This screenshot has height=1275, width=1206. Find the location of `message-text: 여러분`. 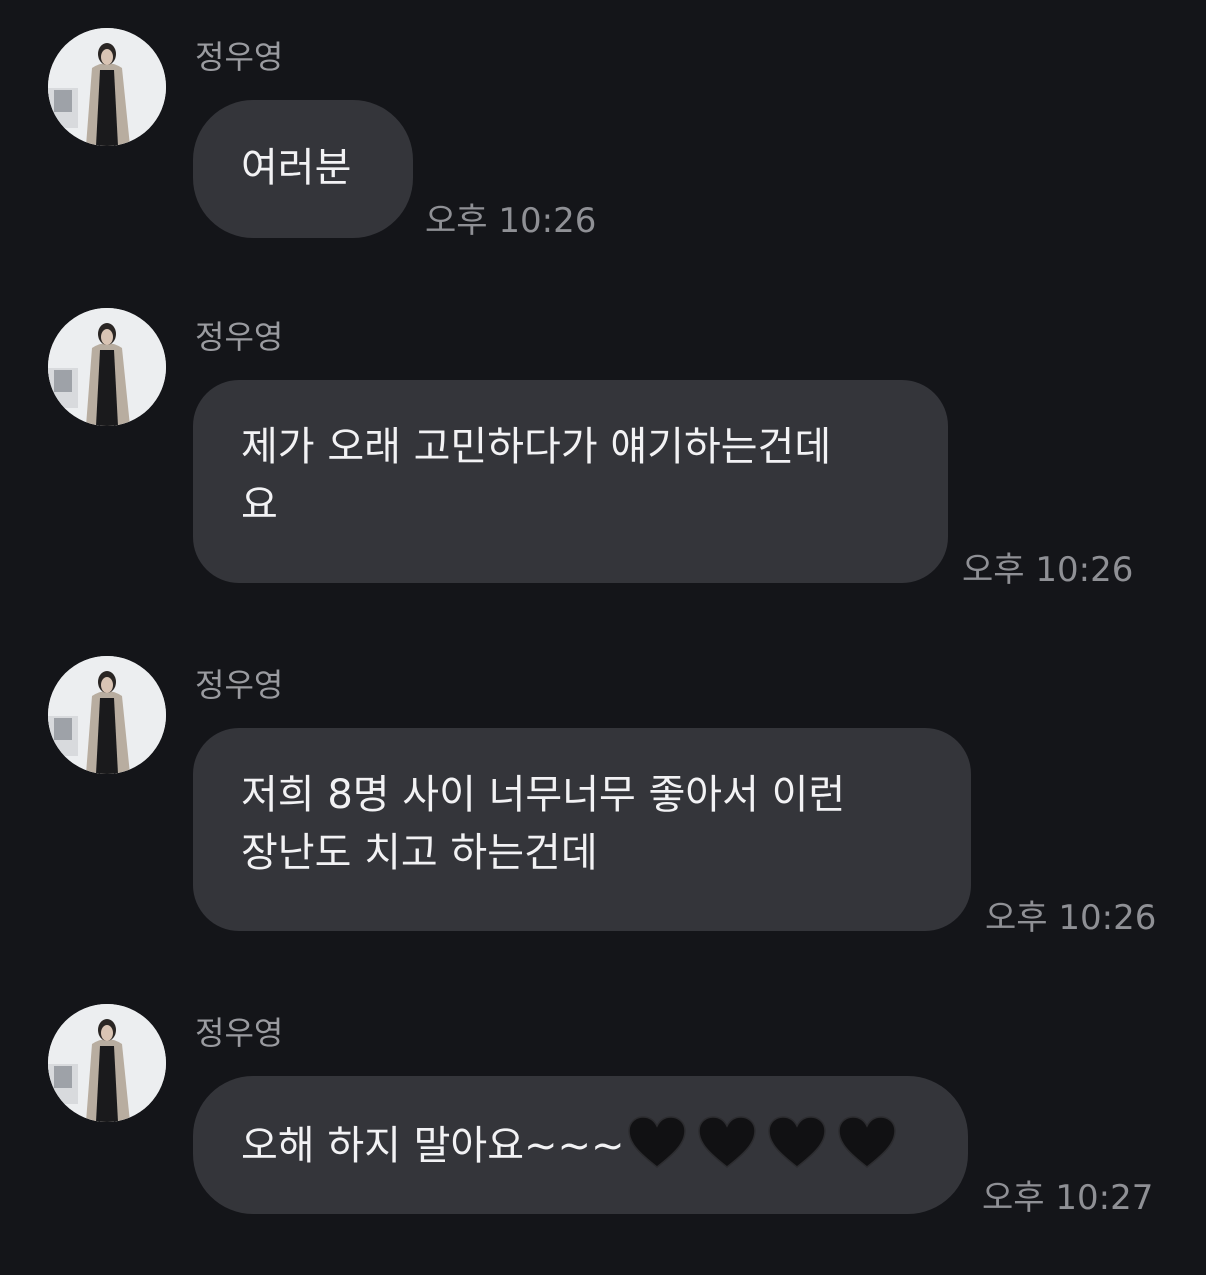

message-text: 여러분 is located at coordinates (296, 168).